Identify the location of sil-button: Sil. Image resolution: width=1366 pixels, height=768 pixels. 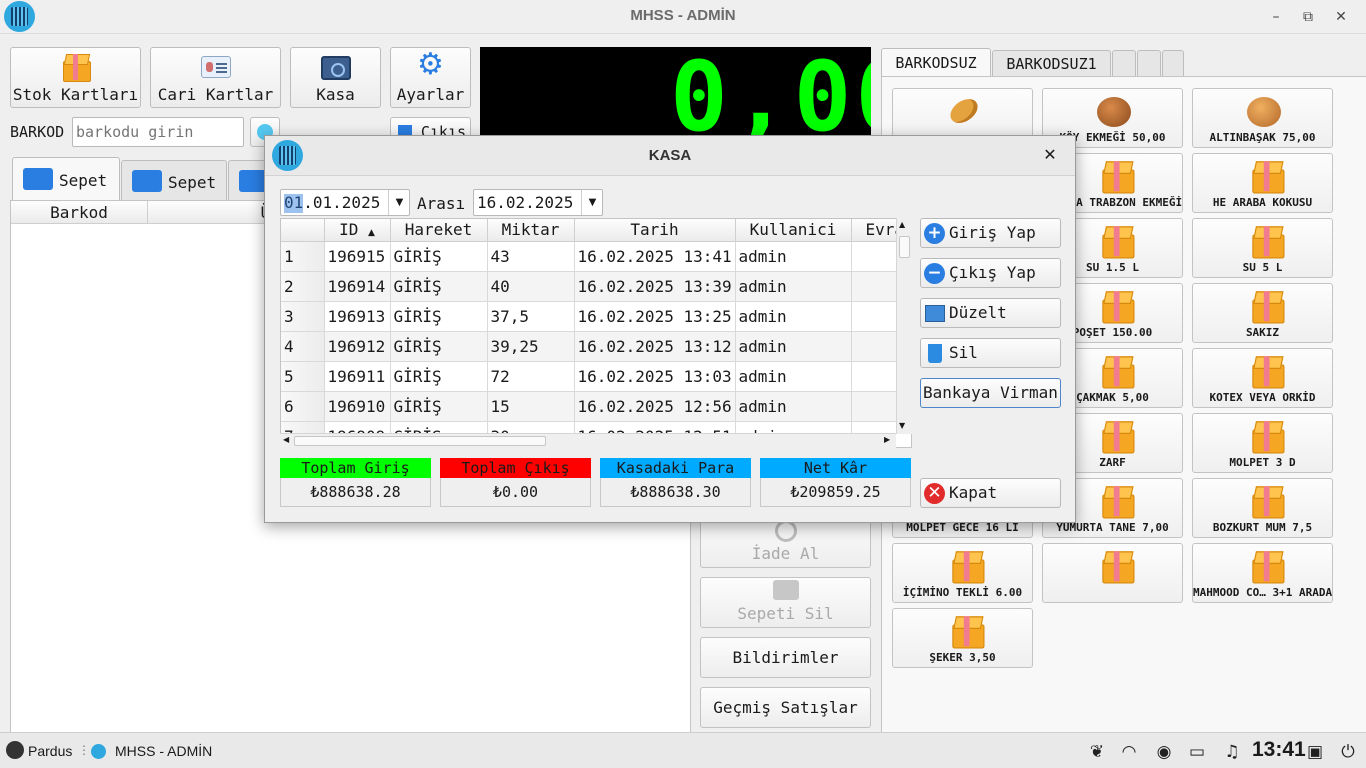
(990, 353).